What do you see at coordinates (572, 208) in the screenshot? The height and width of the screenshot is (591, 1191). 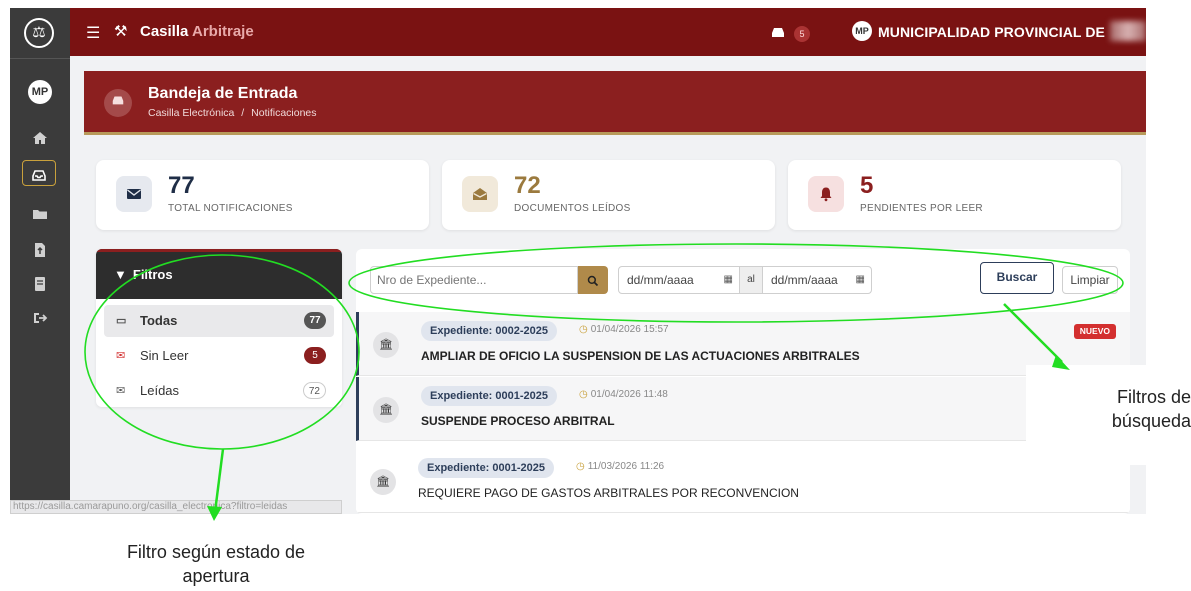 I see `stat-label: DOCUMENTOS LEÍDOS` at bounding box center [572, 208].